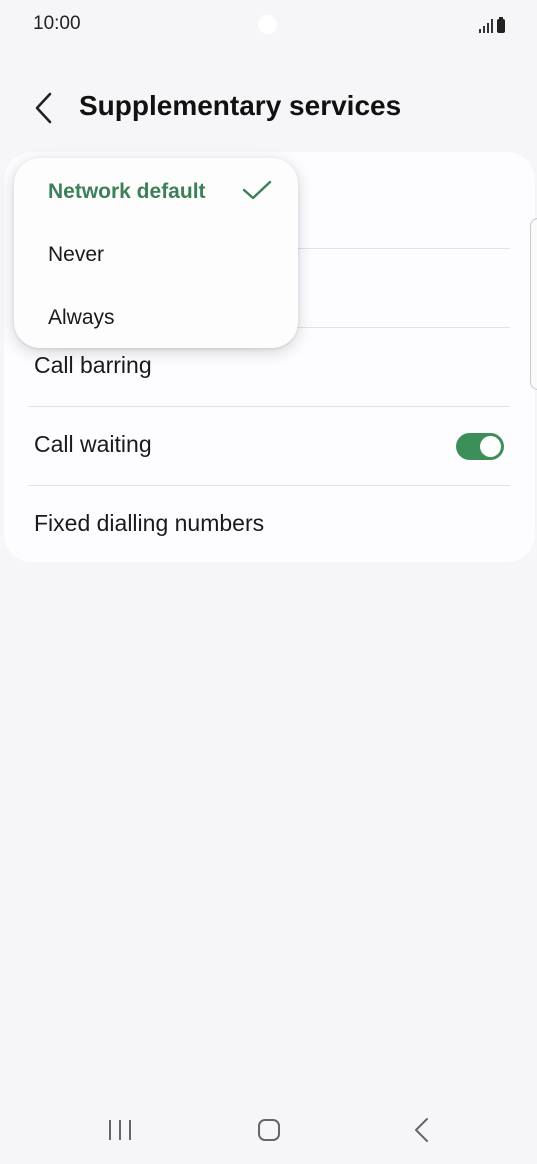 The image size is (537, 1164). What do you see at coordinates (76, 254) in the screenshot?
I see `popup-option-label: Never` at bounding box center [76, 254].